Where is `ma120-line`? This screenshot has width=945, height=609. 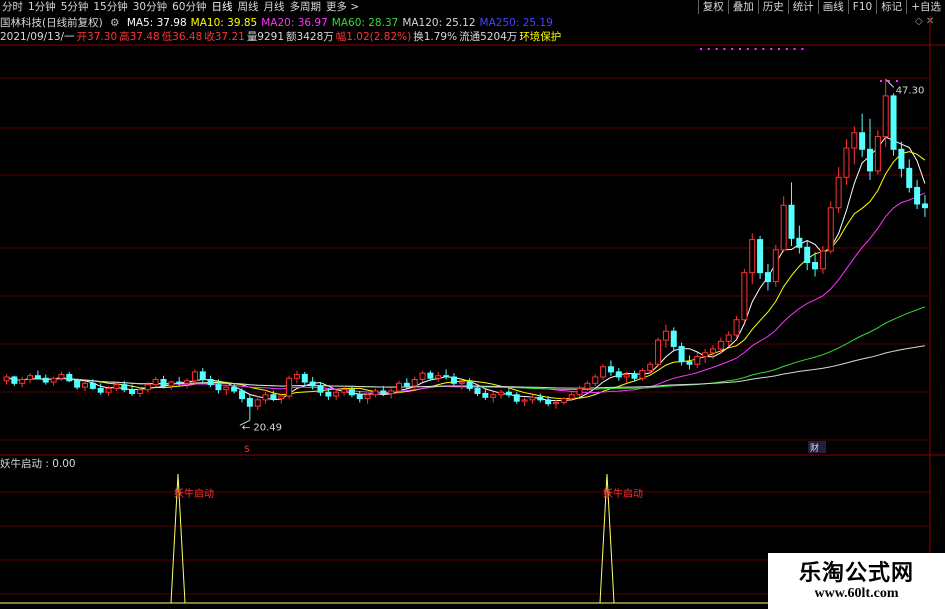 ma120-line is located at coordinates (465, 367).